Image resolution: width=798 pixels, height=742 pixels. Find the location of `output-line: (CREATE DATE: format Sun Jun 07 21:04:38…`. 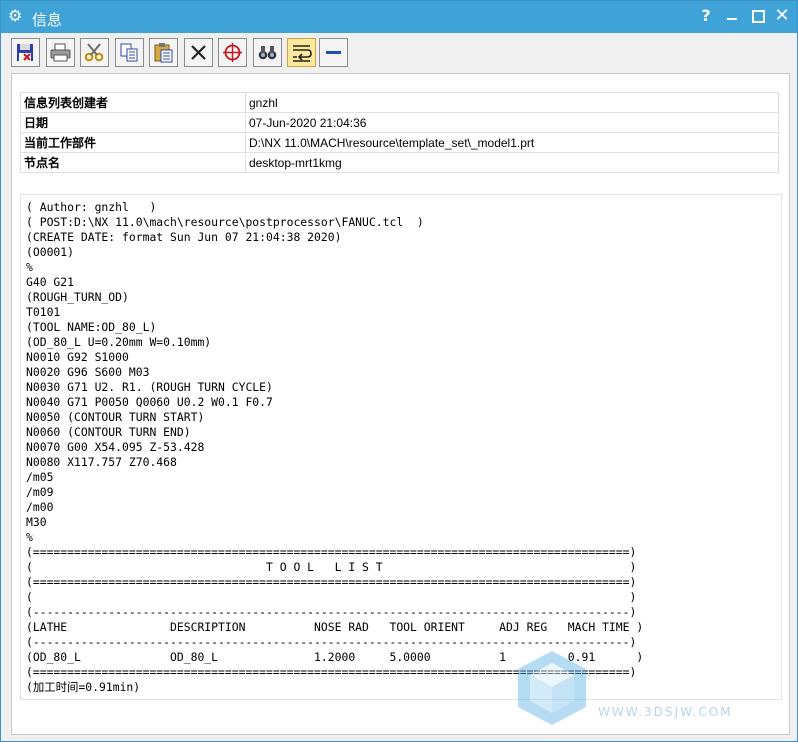

output-line: (CREATE DATE: format Sun Jun 07 21:04:38… is located at coordinates (184, 237).